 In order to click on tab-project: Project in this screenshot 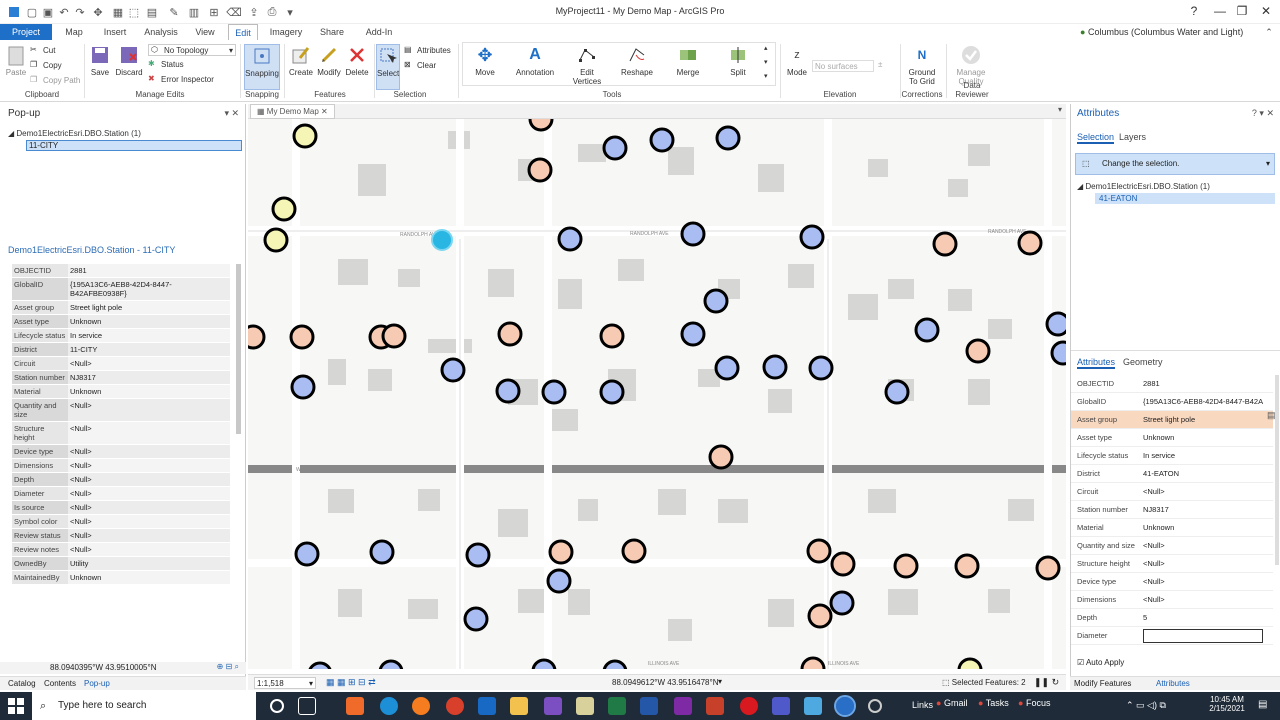, I will do `click(26, 32)`.